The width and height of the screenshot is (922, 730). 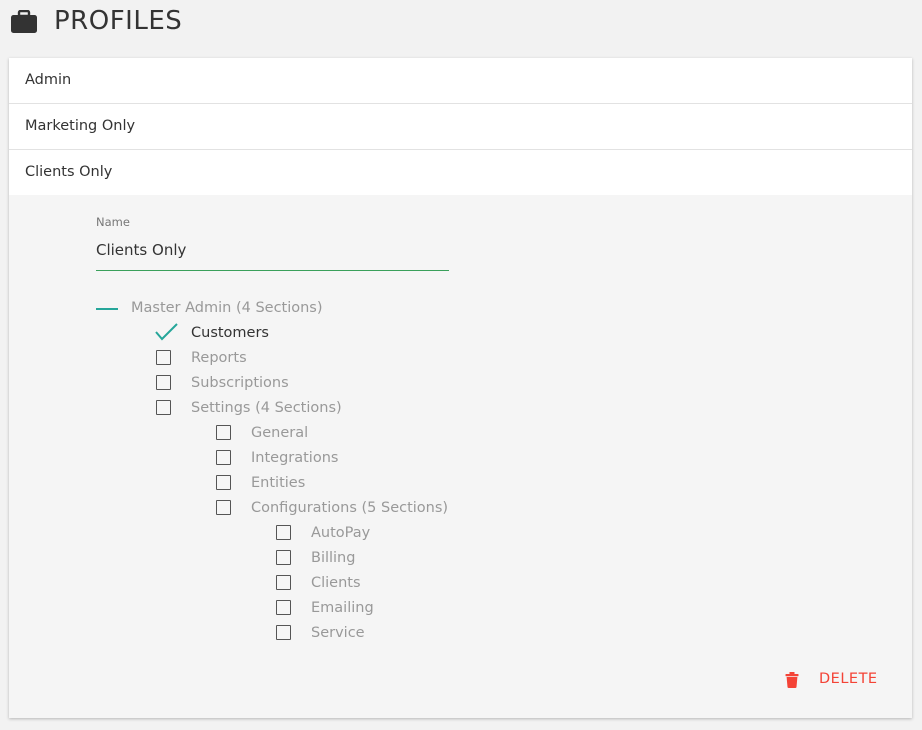 I want to click on checkbox-autopay, so click(x=283, y=532).